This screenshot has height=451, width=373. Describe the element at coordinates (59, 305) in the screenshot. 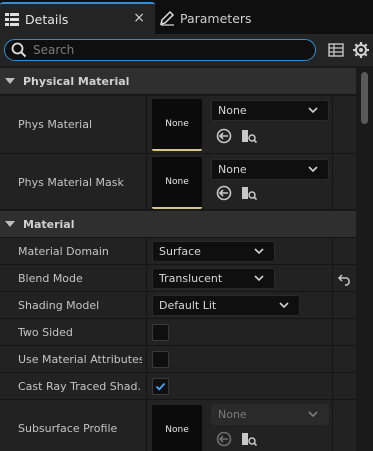

I see `property-label: Shading Model` at that location.